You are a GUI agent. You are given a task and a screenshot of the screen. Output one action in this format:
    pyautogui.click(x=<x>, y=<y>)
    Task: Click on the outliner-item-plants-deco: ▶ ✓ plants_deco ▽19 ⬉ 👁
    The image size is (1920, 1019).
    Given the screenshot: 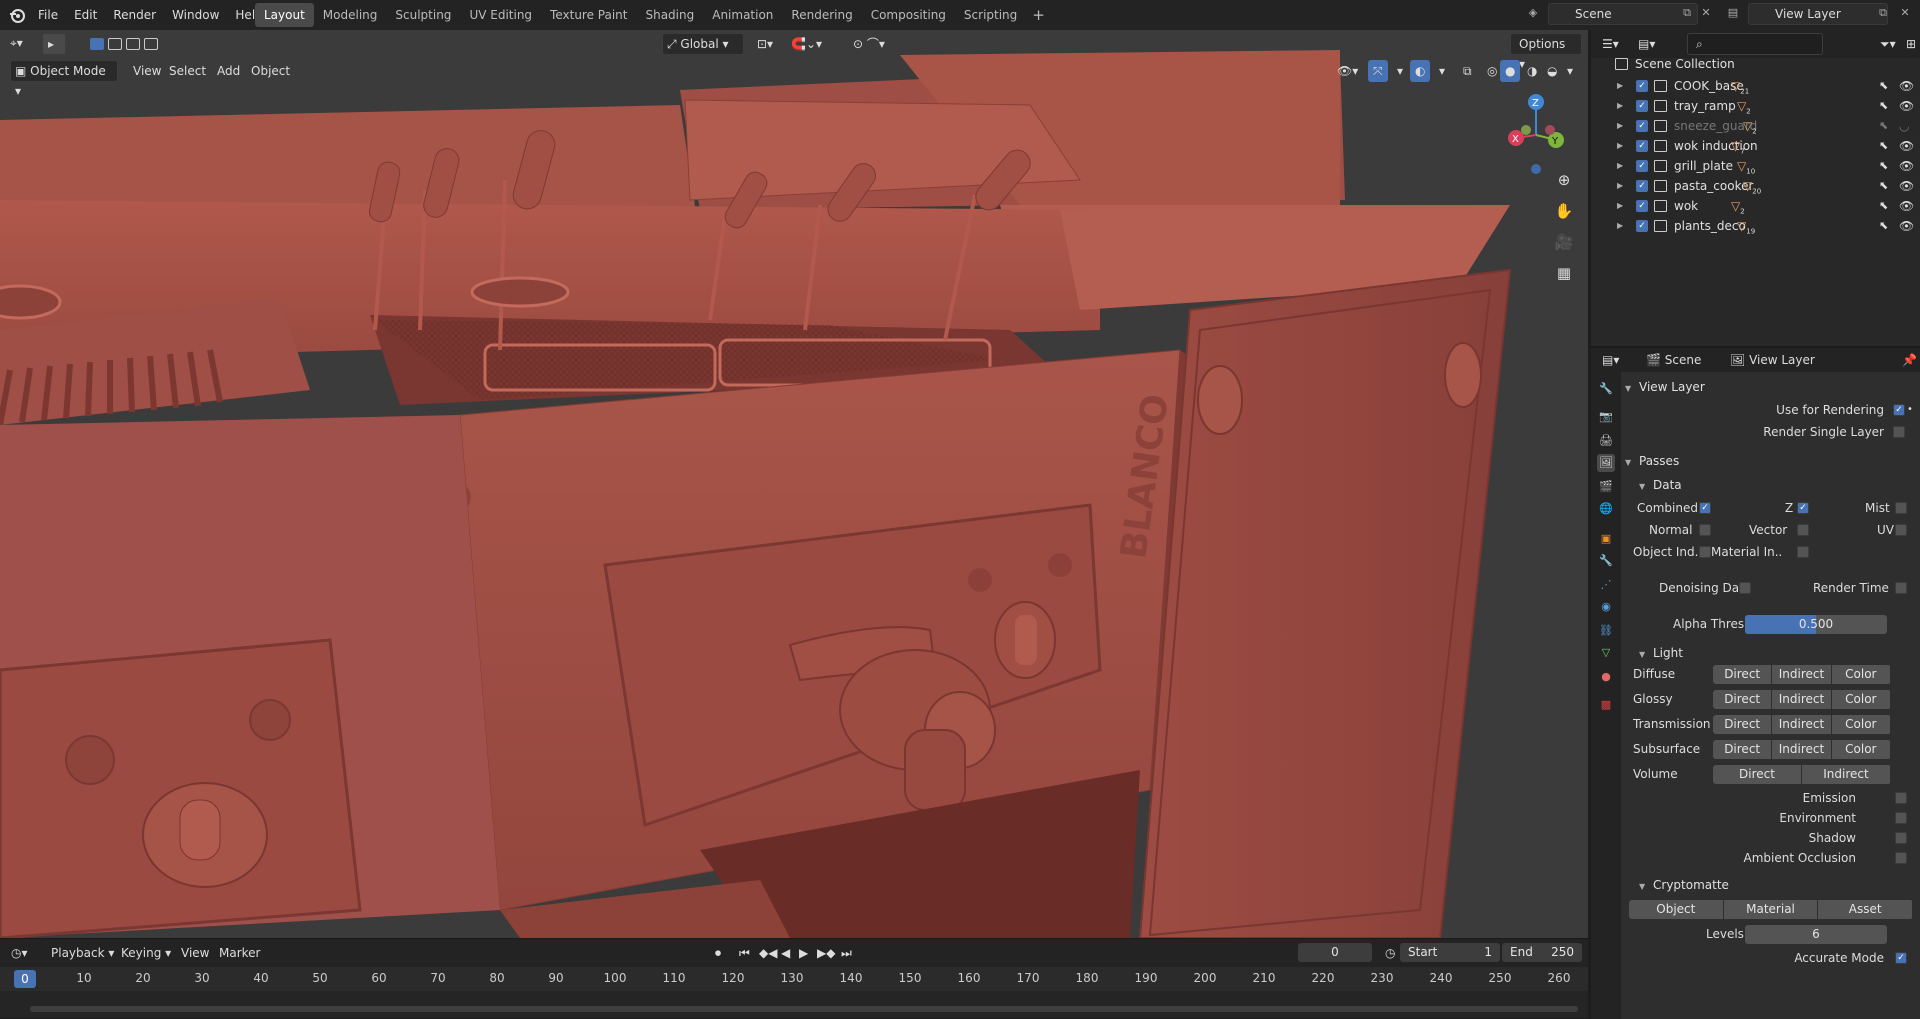 What is the action you would take?
    pyautogui.click(x=1755, y=226)
    